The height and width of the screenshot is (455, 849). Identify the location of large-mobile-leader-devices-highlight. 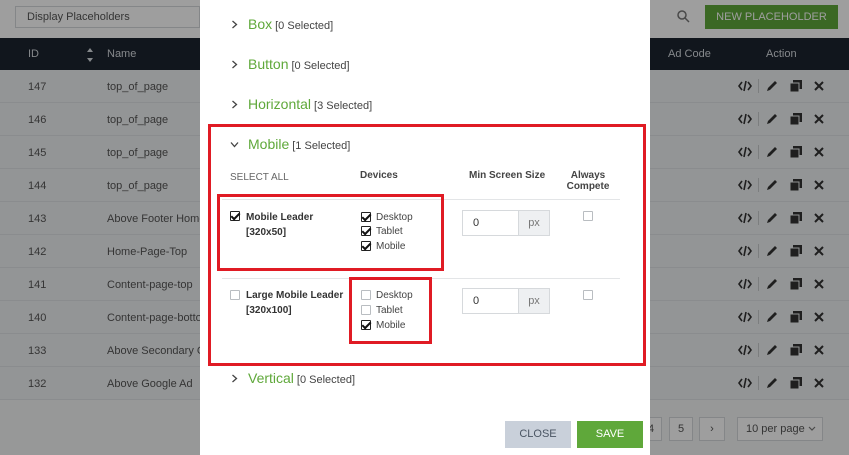
(390, 310).